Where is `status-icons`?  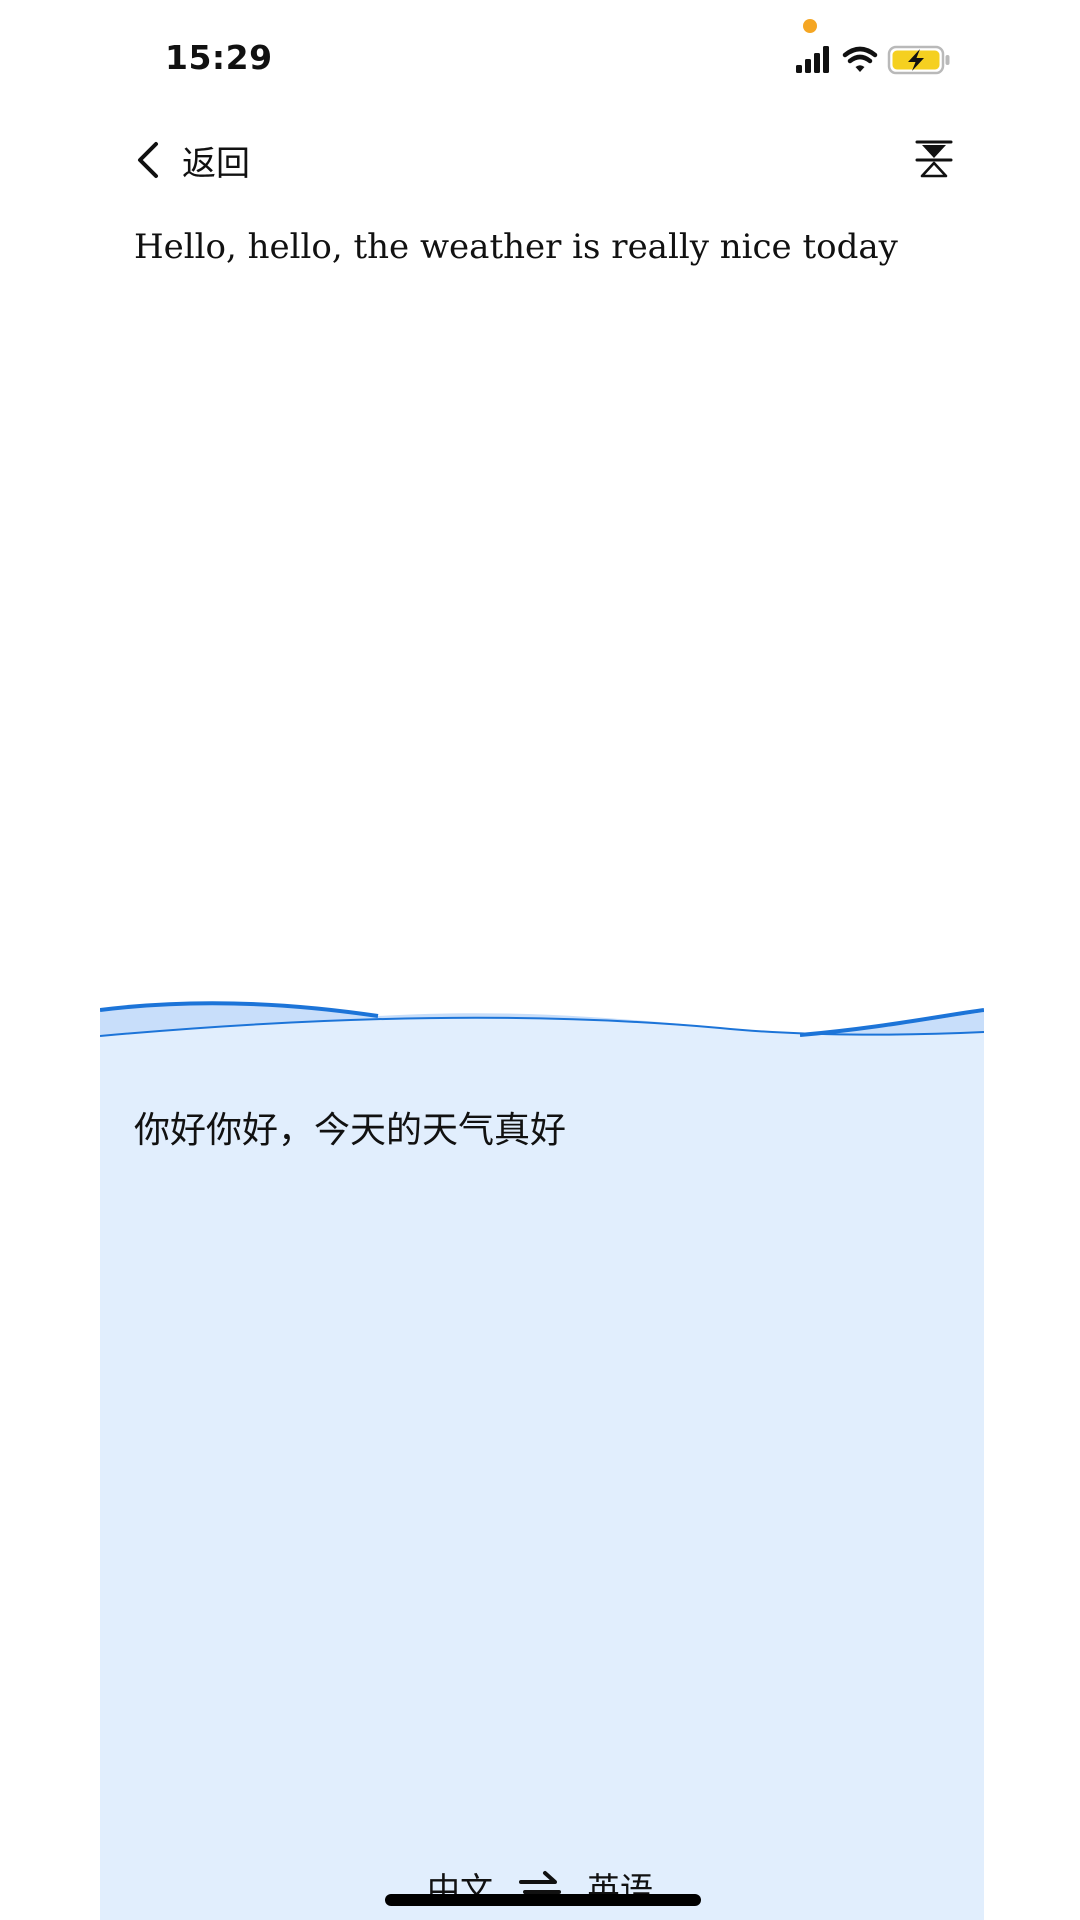
status-icons is located at coordinates (873, 60).